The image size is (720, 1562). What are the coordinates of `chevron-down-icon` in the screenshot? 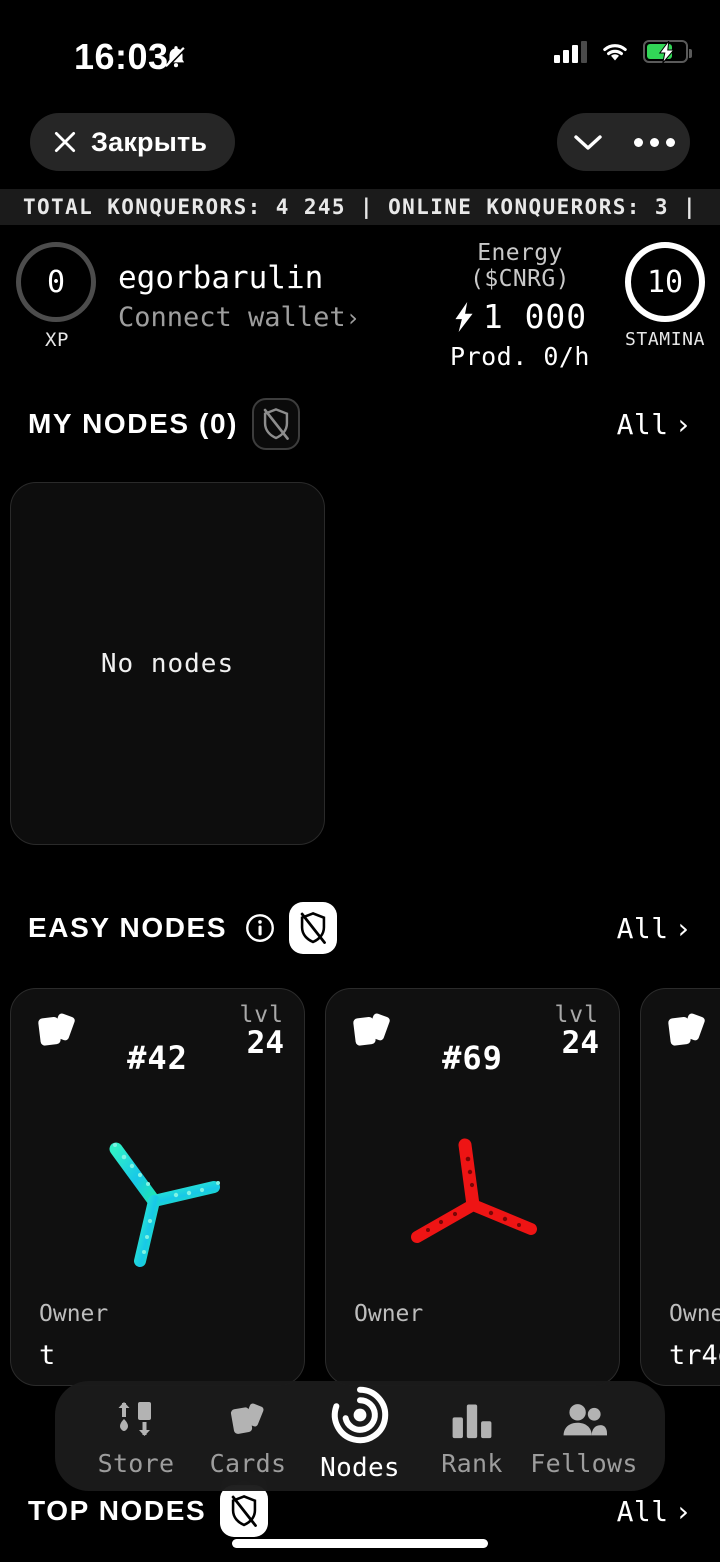 It's located at (588, 142).